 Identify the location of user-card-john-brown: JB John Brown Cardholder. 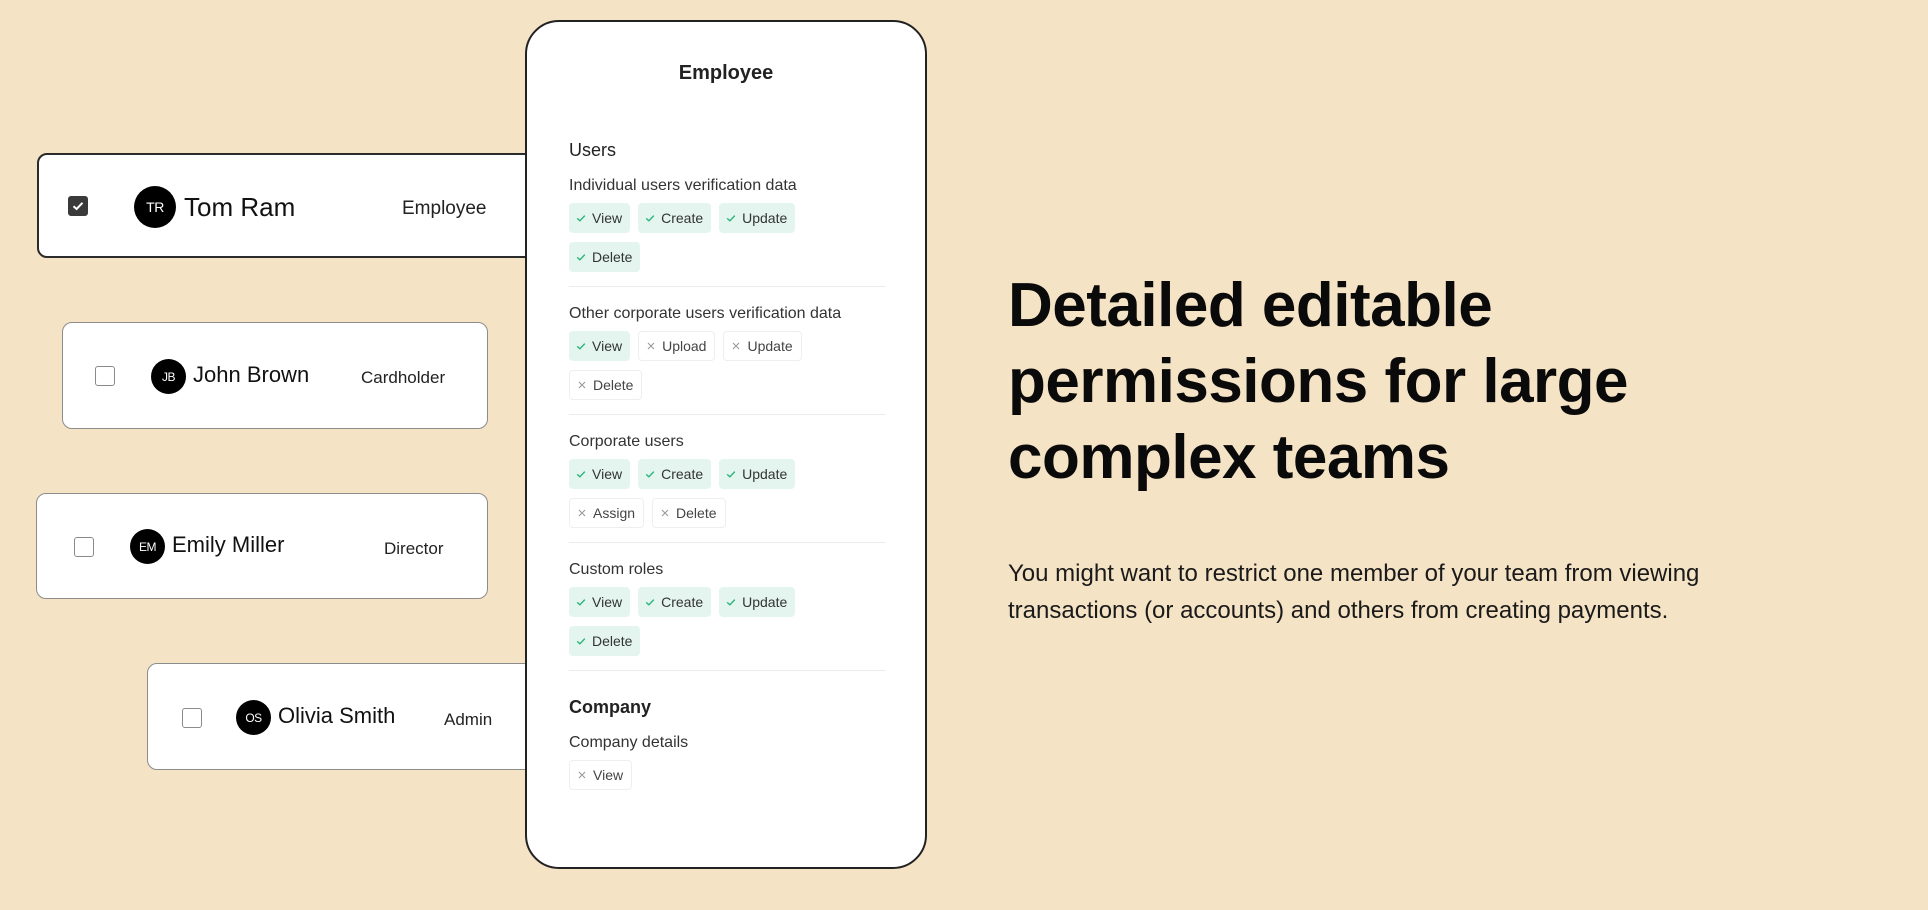
(275, 375).